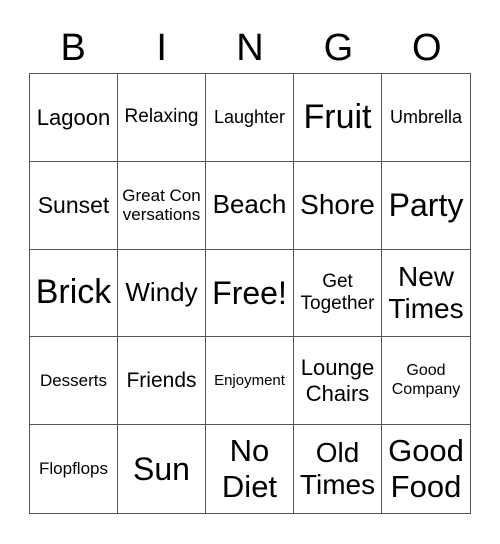 The image size is (500, 544). I want to click on cell-text: Desserts, so click(73, 381).